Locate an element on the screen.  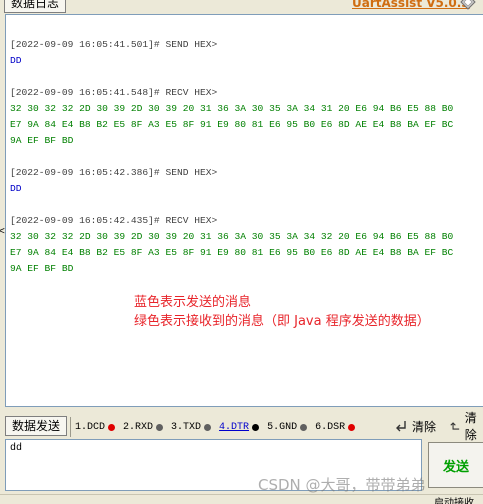
arrow-down-left-icon is located at coordinates (401, 426).